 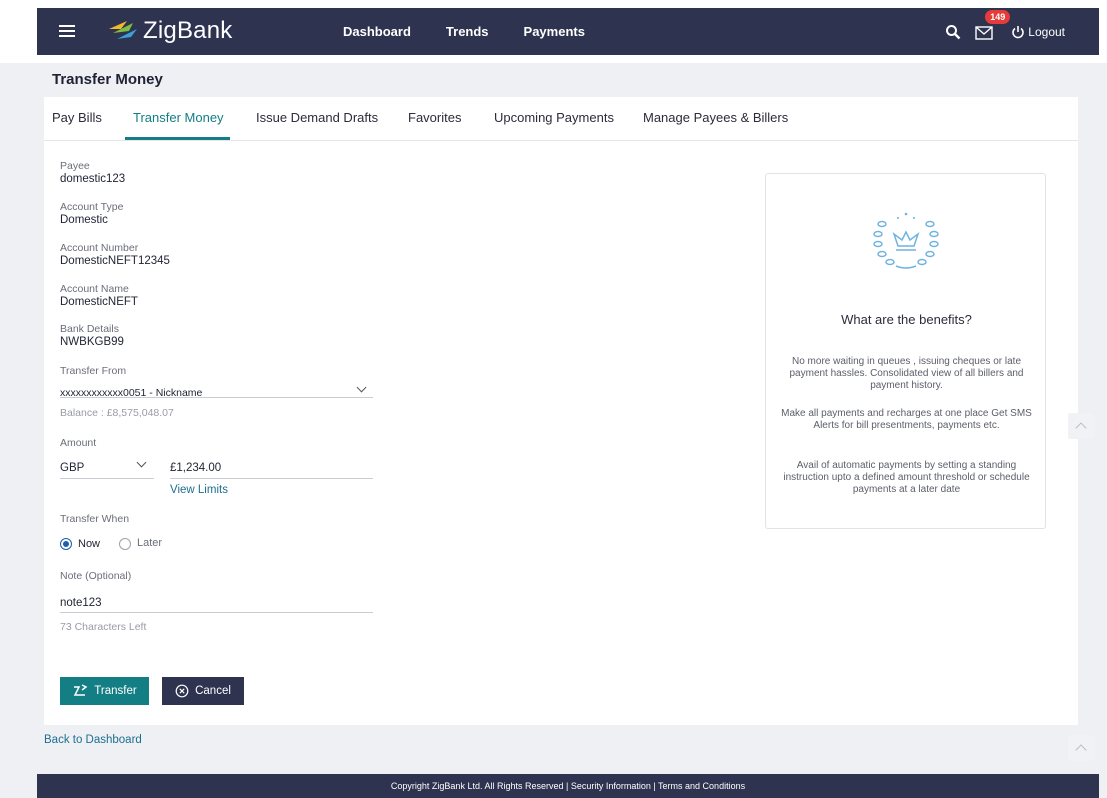 What do you see at coordinates (93, 179) in the screenshot?
I see `payee-value: domestic123` at bounding box center [93, 179].